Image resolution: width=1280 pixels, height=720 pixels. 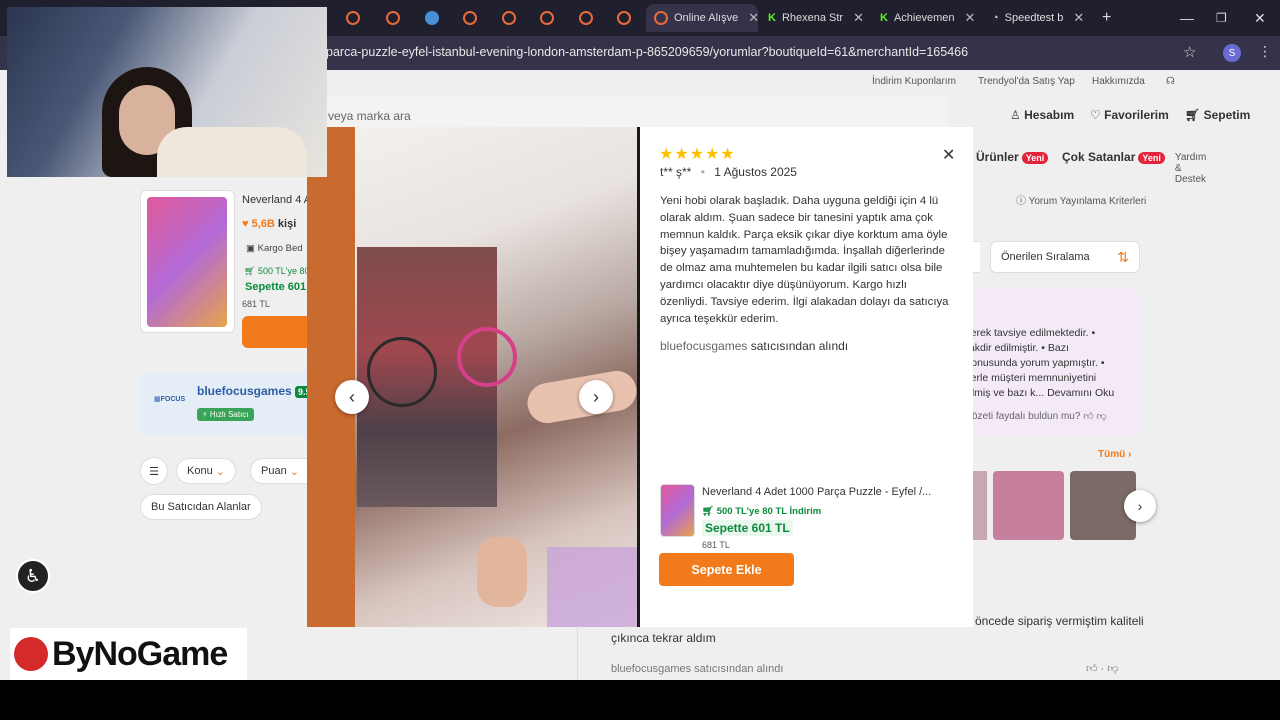 What do you see at coordinates (812, 18) in the screenshot?
I see `tab-label: Rhexena Str` at bounding box center [812, 18].